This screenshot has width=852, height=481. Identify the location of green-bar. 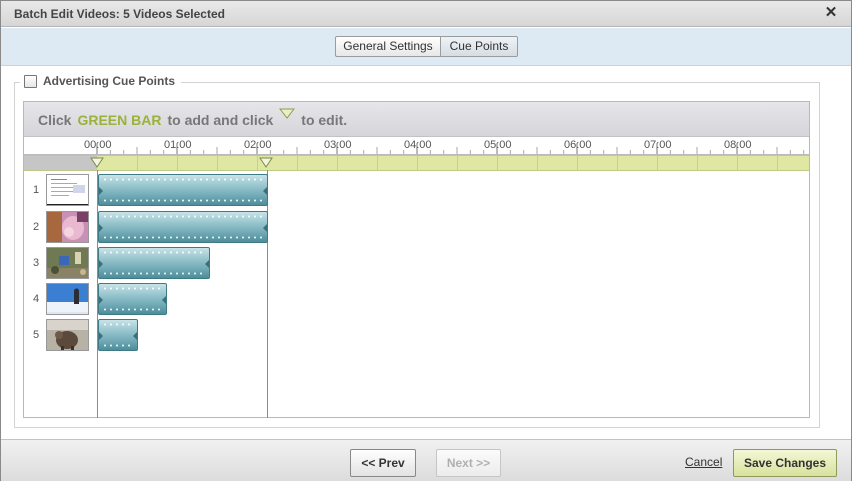
(416, 163).